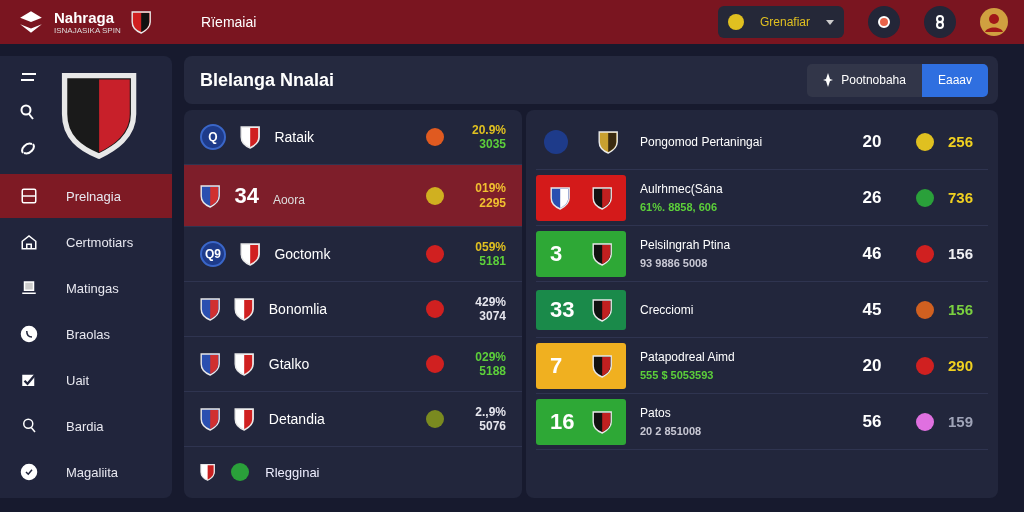  I want to click on team-name: Pongomod Pertaningai, so click(702, 141).